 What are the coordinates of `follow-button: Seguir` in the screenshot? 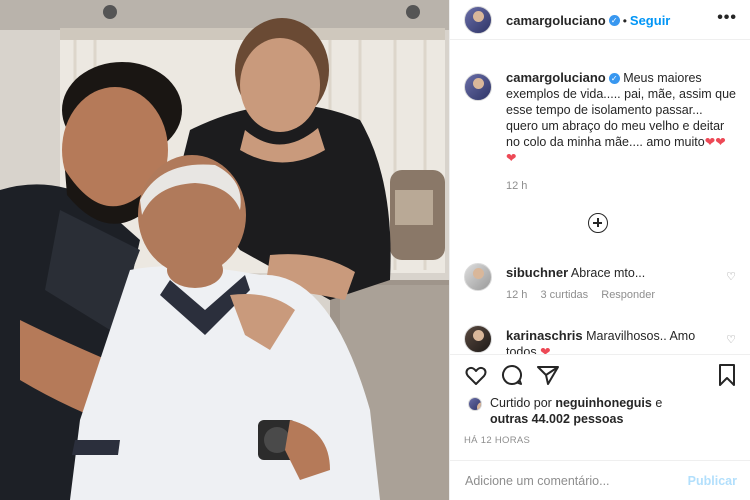 It's located at (650, 20).